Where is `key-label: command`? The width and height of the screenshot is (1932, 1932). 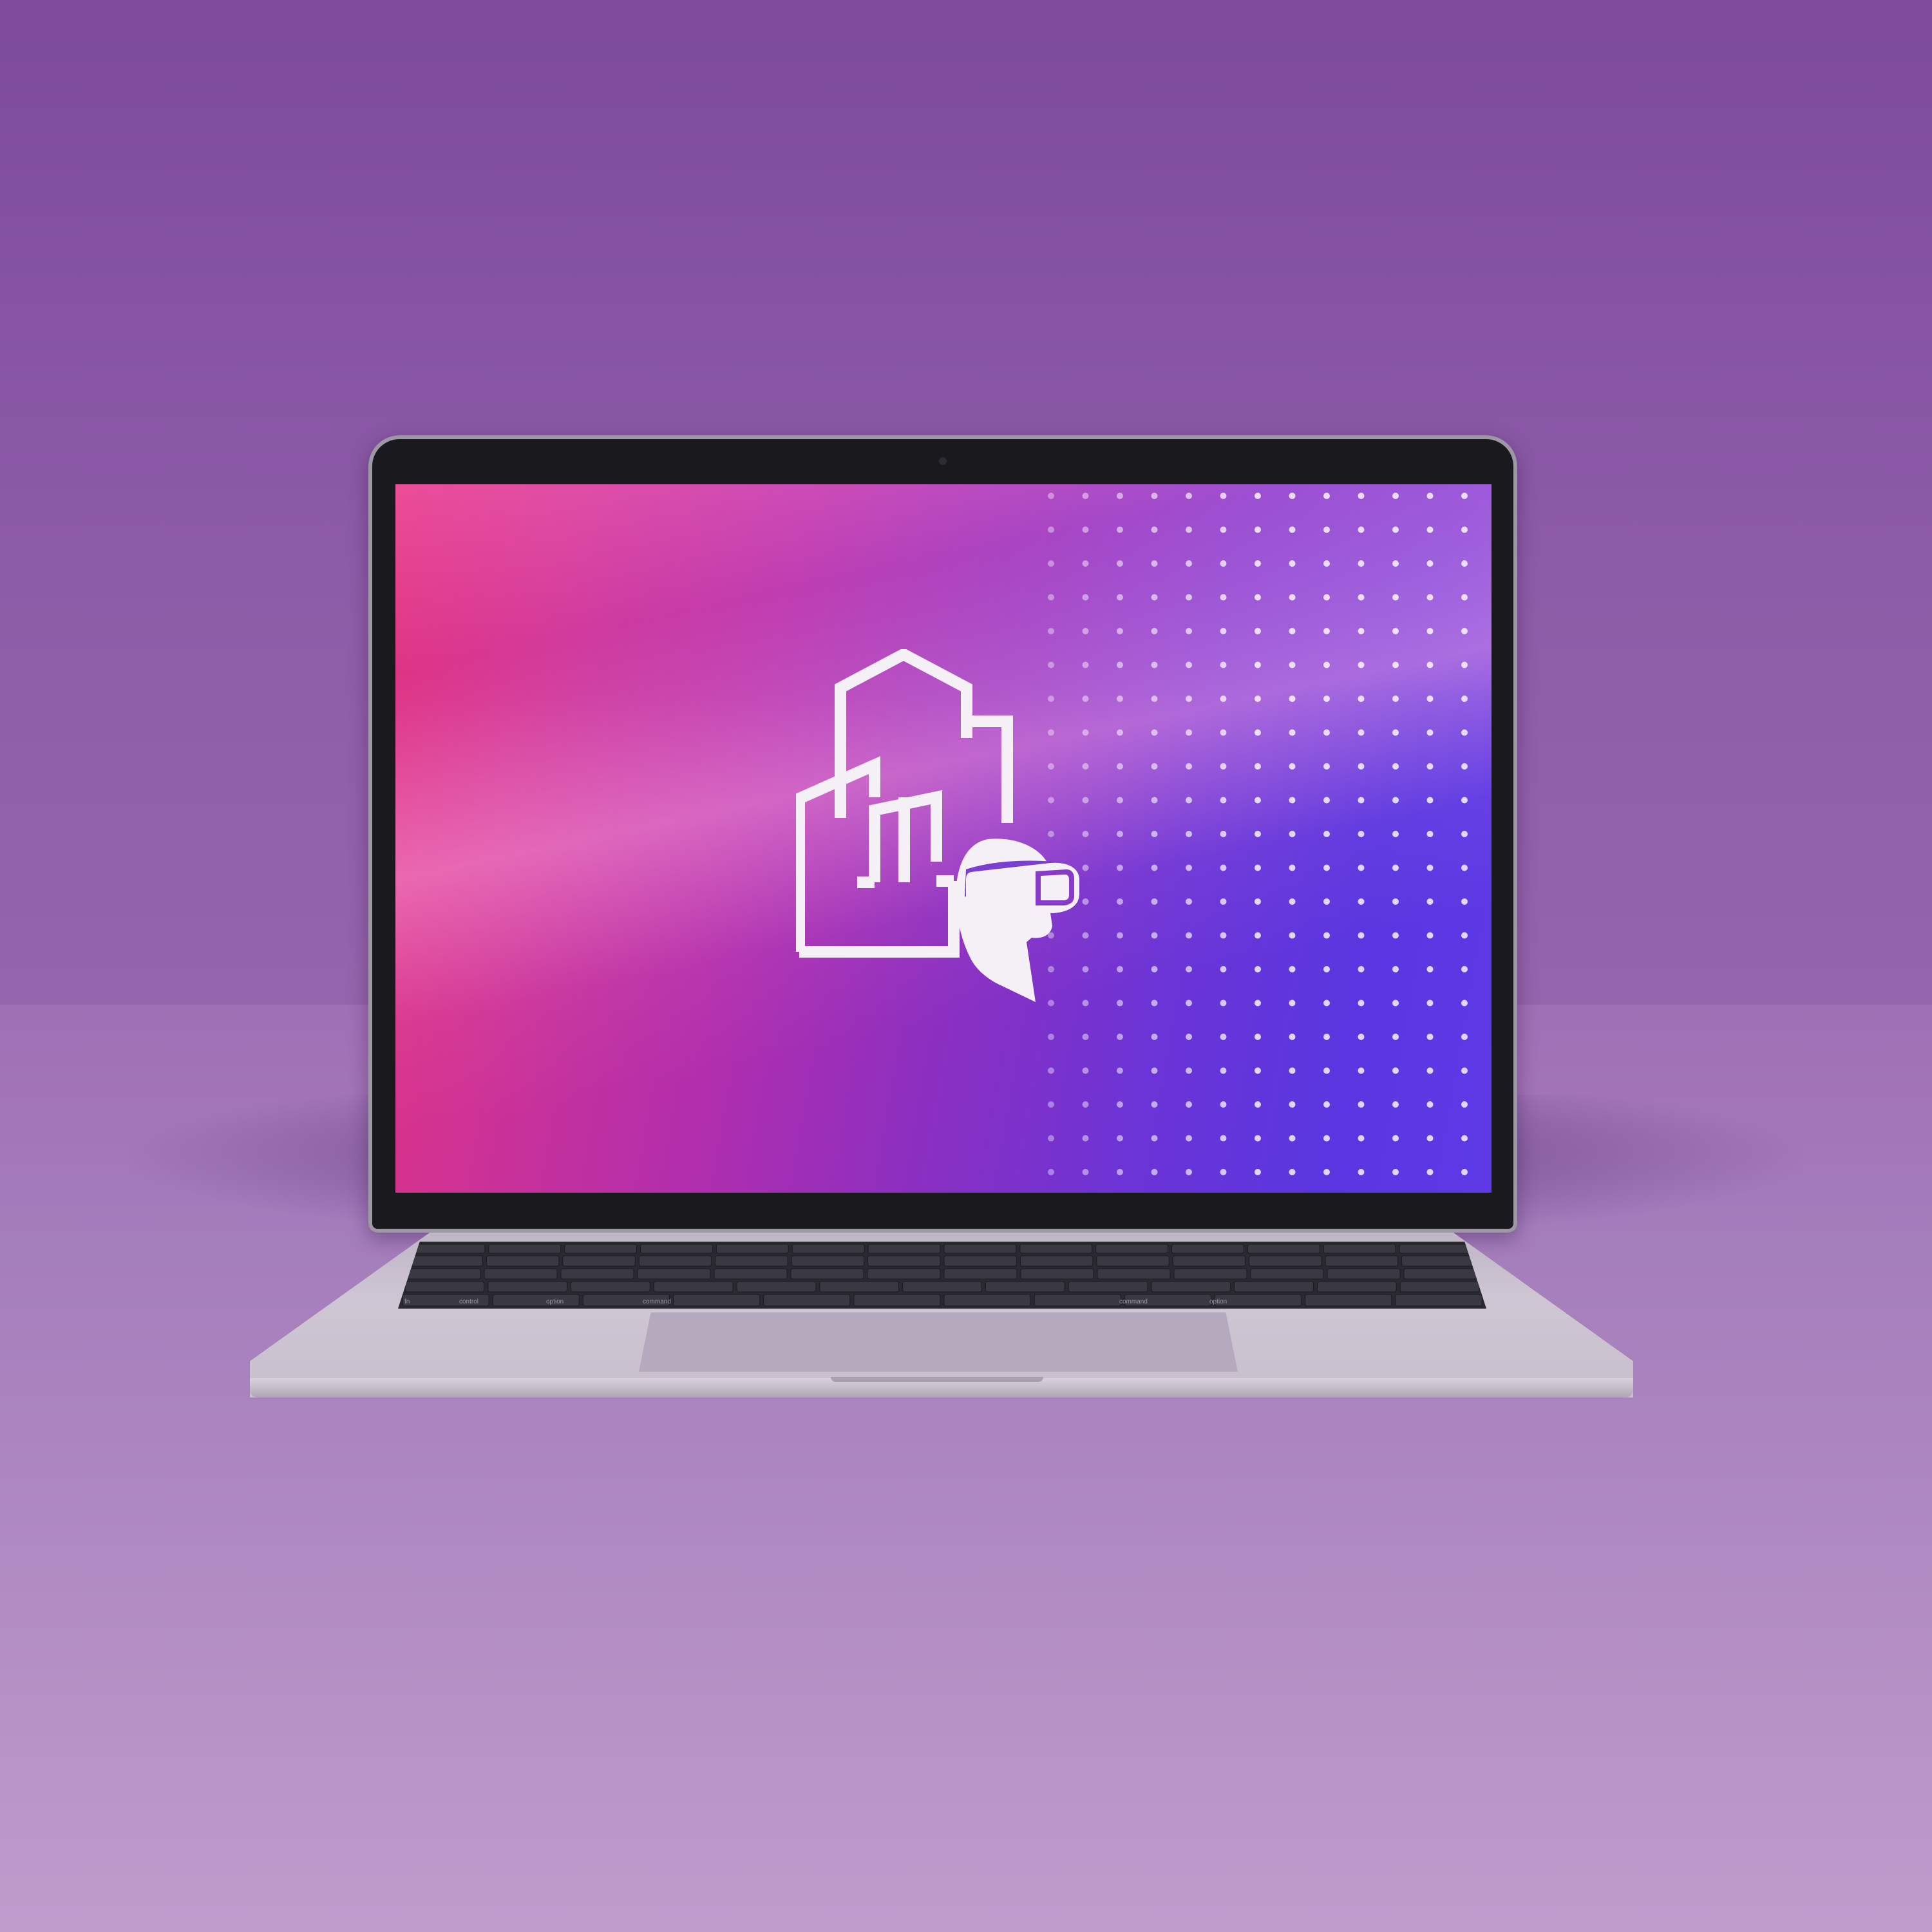 key-label: command is located at coordinates (1133, 1301).